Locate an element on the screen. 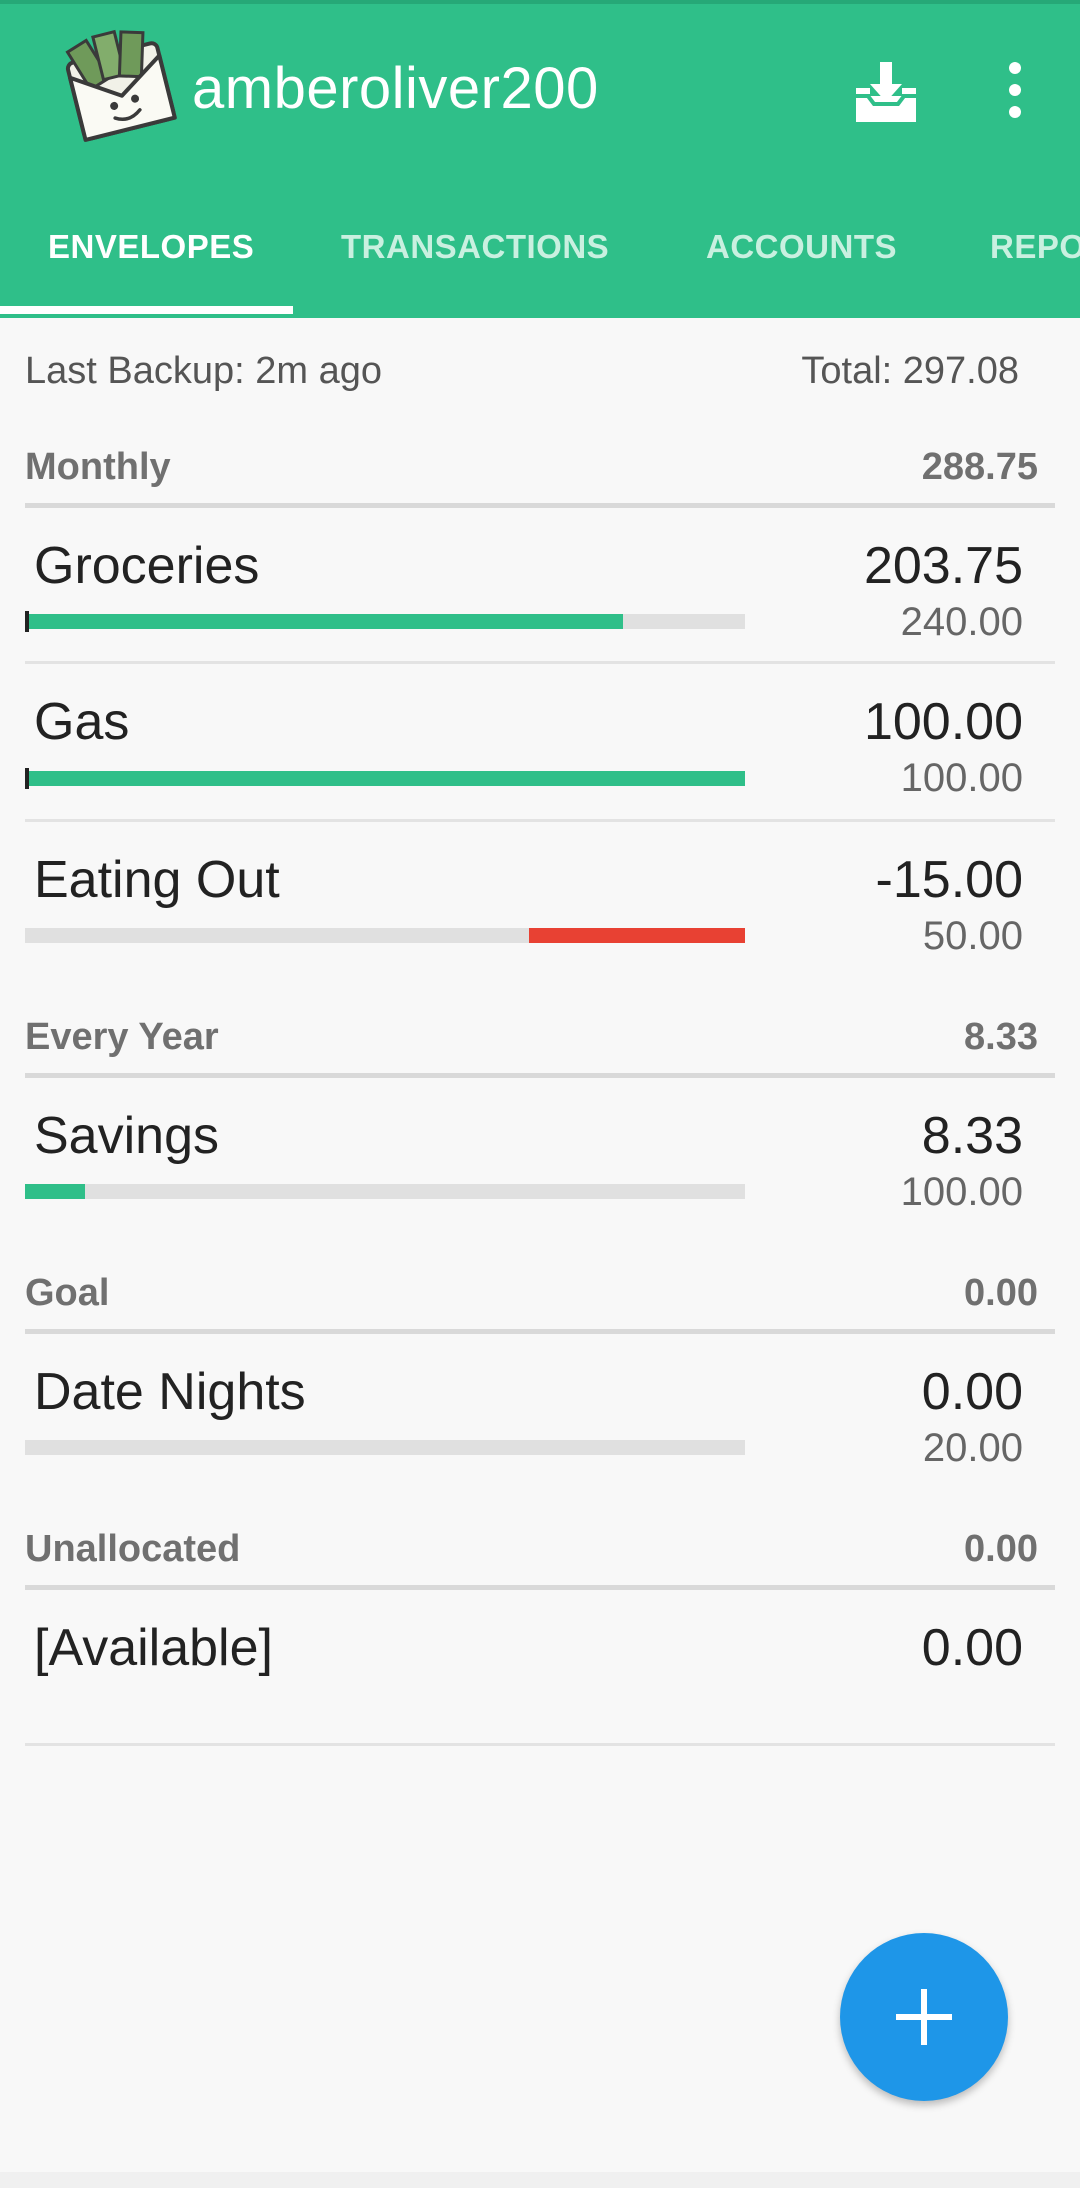 Image resolution: width=1080 pixels, height=2188 pixels. row-divider is located at coordinates (540, 1744).